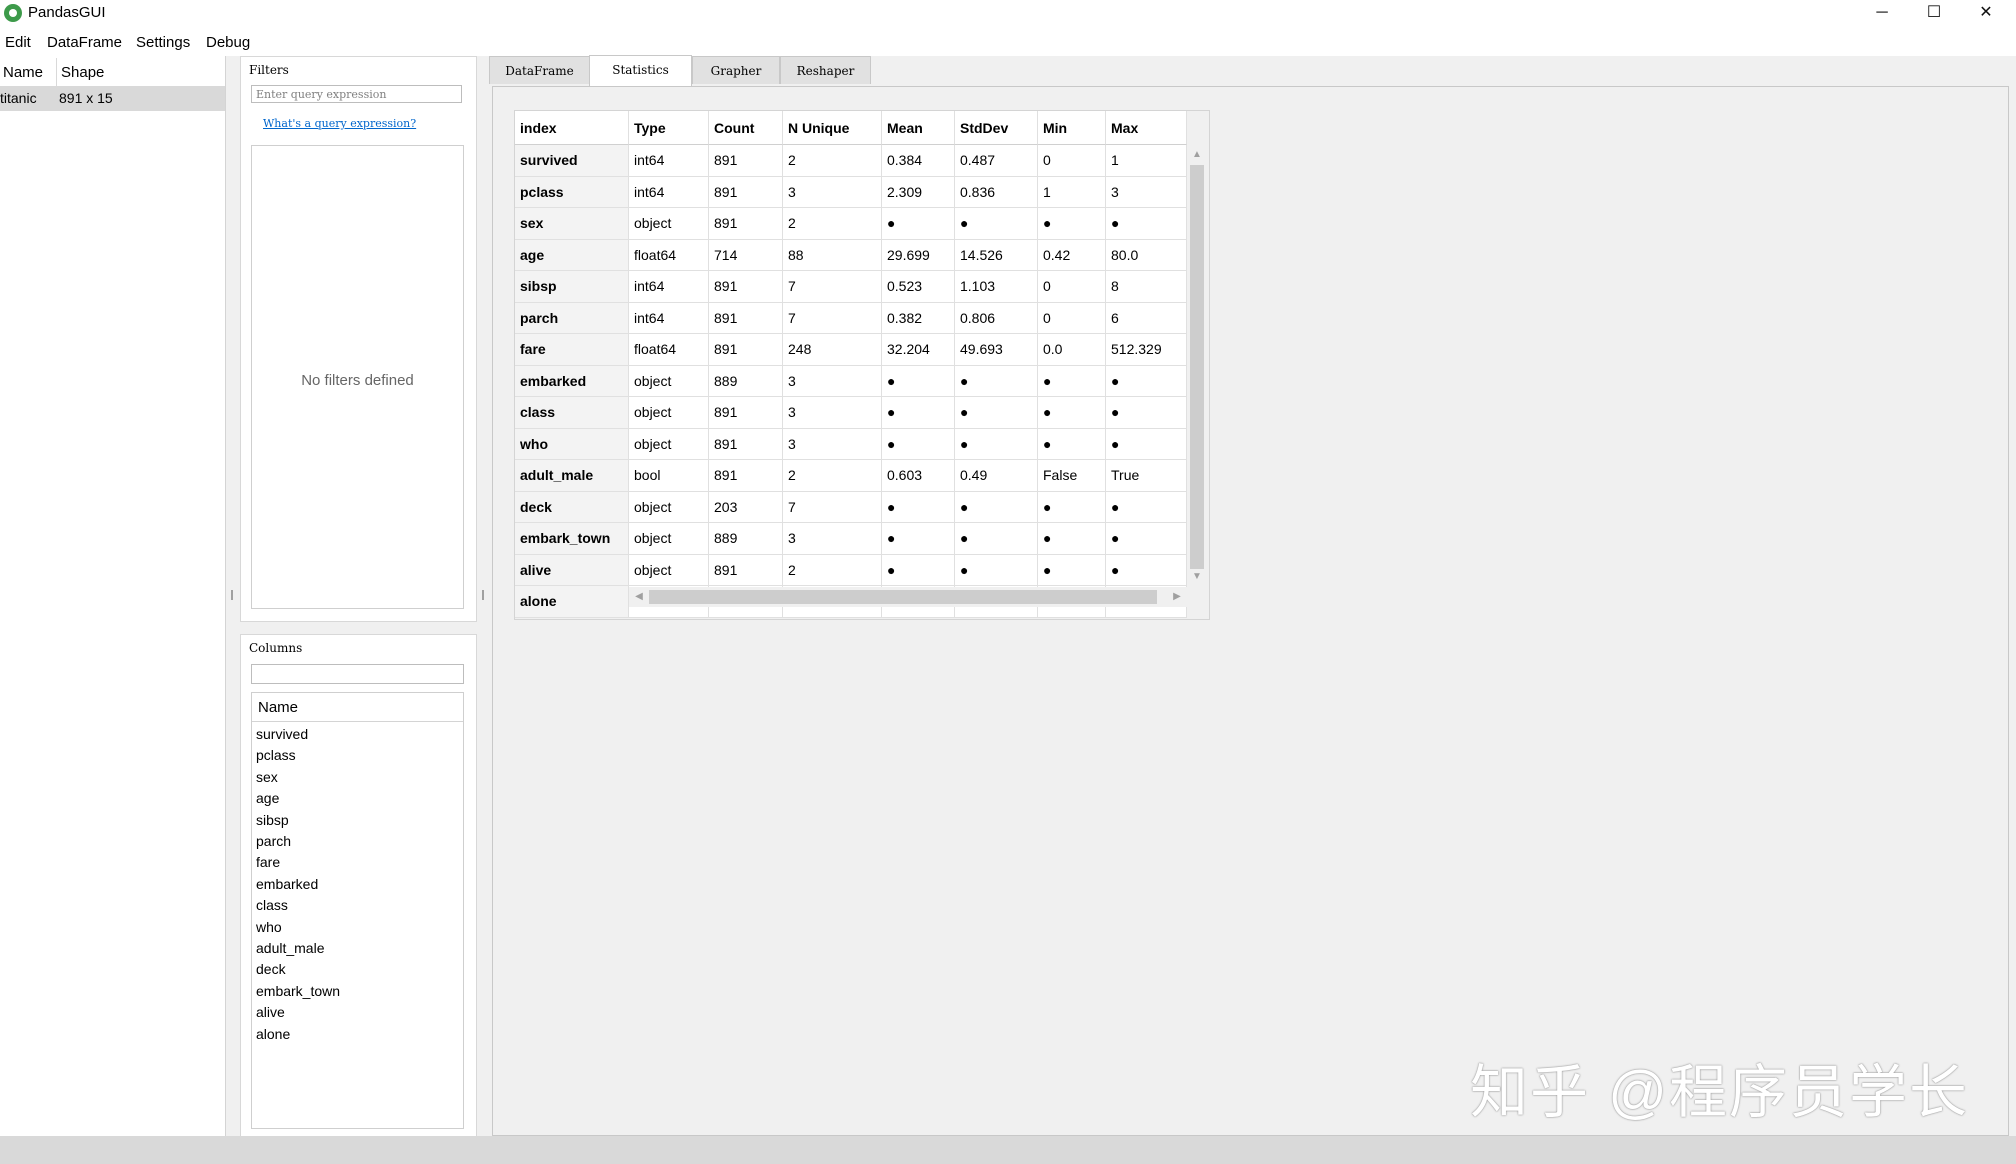 The height and width of the screenshot is (1164, 2016). I want to click on stats-cell: 88, so click(832, 255).